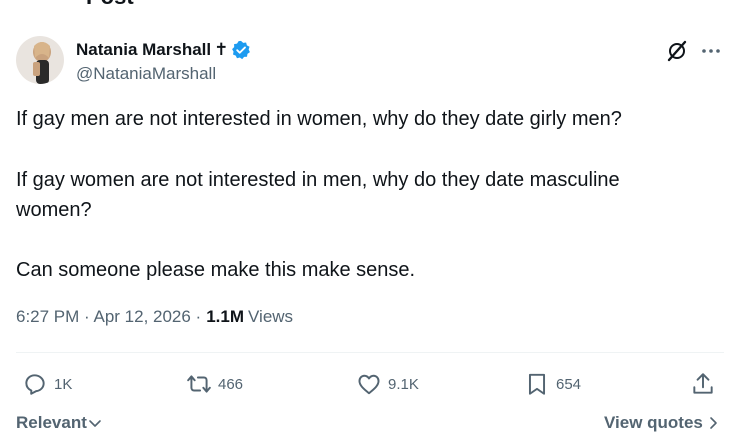  Describe the element at coordinates (108, 317) in the screenshot. I see `post-timestamp: 6:27 PM · Apr 12, 2026 ·` at that location.